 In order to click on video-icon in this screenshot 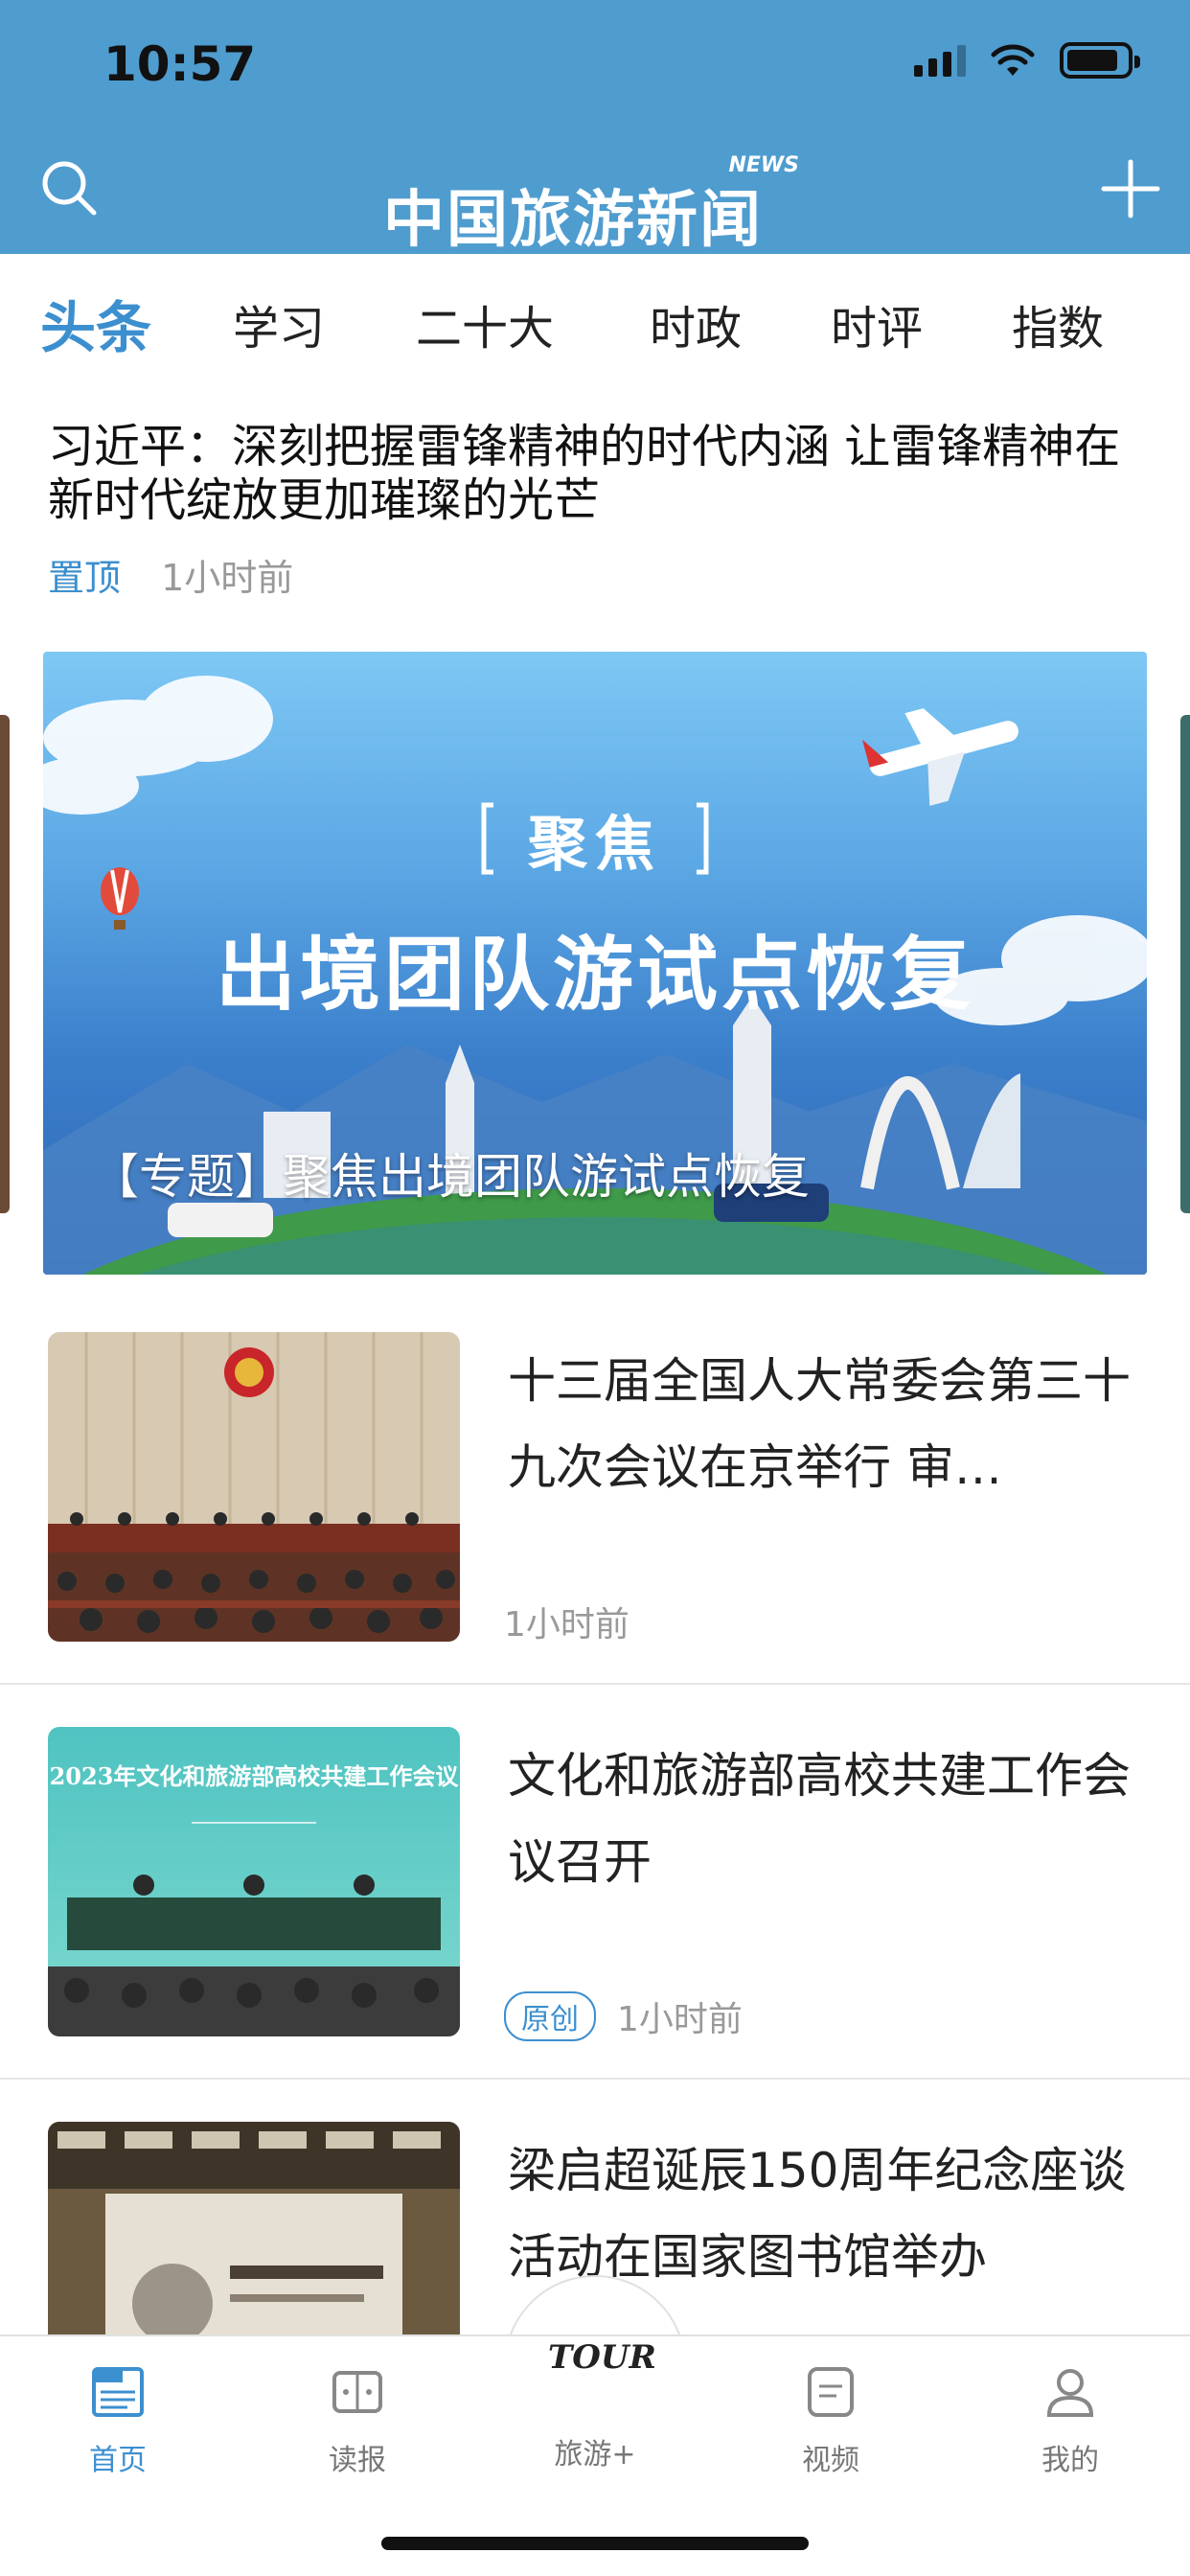, I will do `click(831, 2392)`.